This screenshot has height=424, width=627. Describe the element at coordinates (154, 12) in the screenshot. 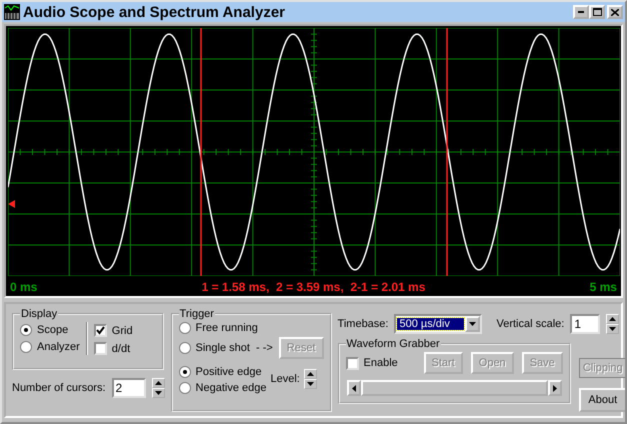

I see `window-title: Audio Scope and Spectrum Analyzer` at that location.